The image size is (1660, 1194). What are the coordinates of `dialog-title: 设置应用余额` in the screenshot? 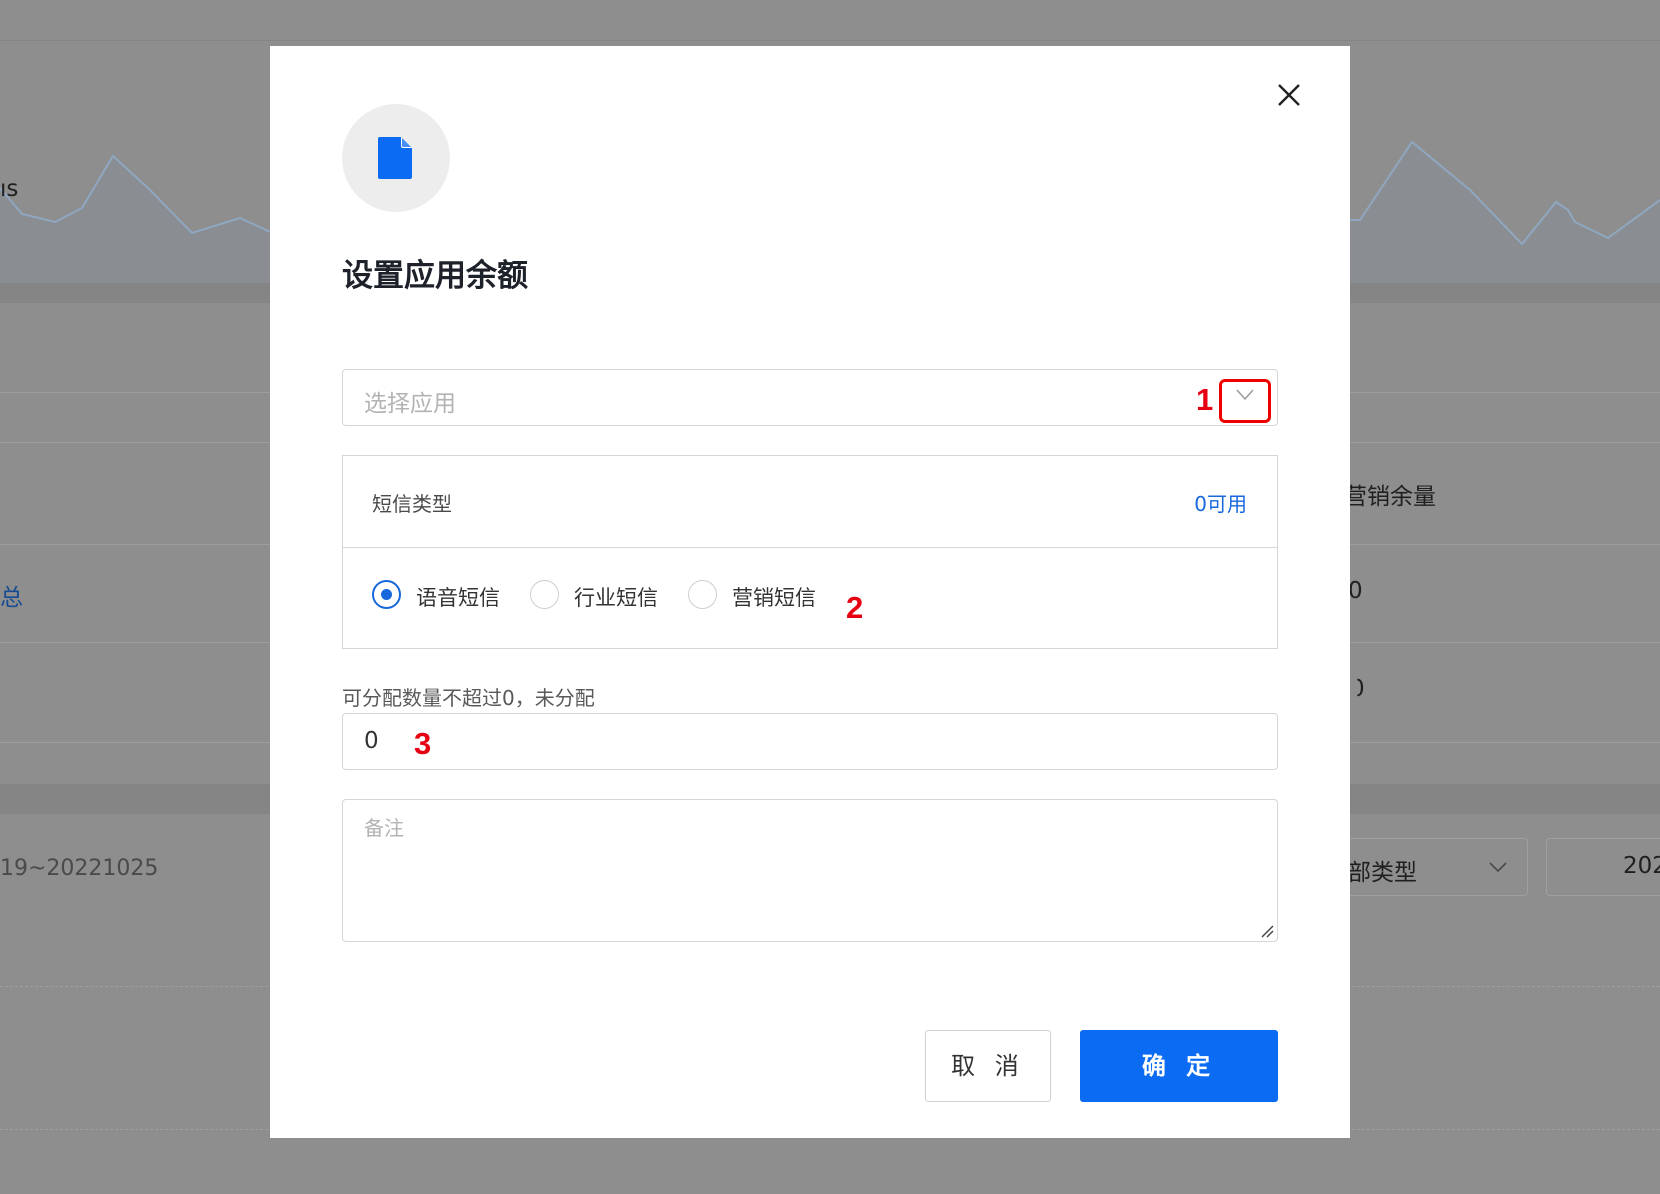 It's located at (435, 276).